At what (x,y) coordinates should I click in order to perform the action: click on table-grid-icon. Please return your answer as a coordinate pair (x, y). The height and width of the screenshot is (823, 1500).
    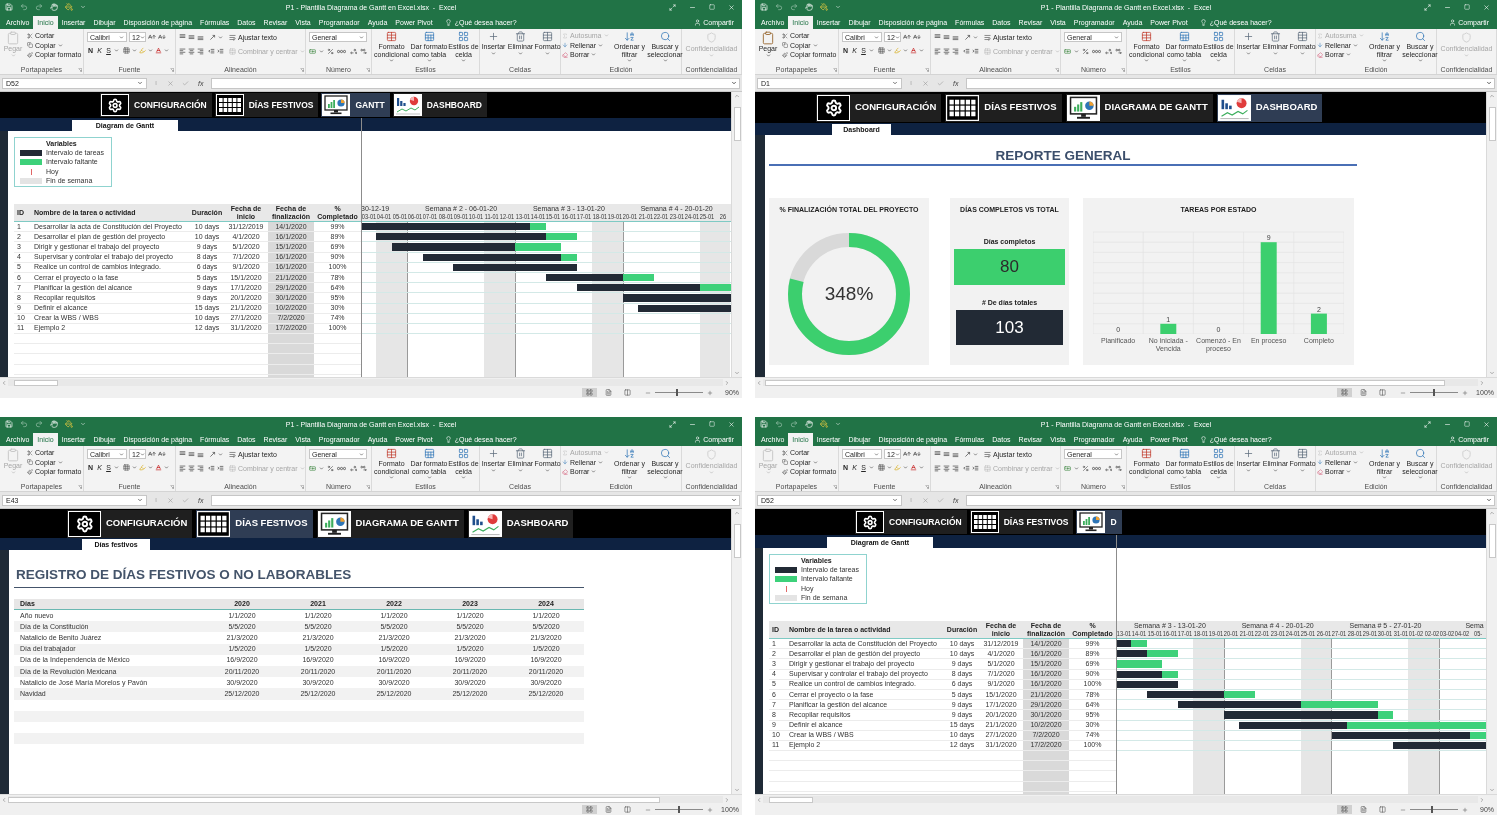
    Looking at the image, I should click on (126, 467).